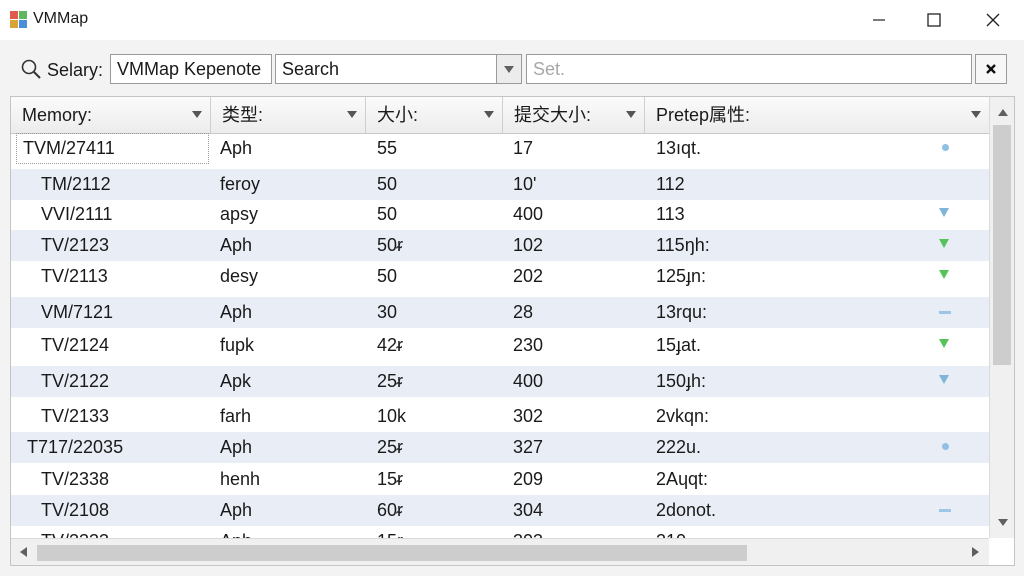  Describe the element at coordinates (671, 532) in the screenshot. I see `cell-attributes: 210` at that location.